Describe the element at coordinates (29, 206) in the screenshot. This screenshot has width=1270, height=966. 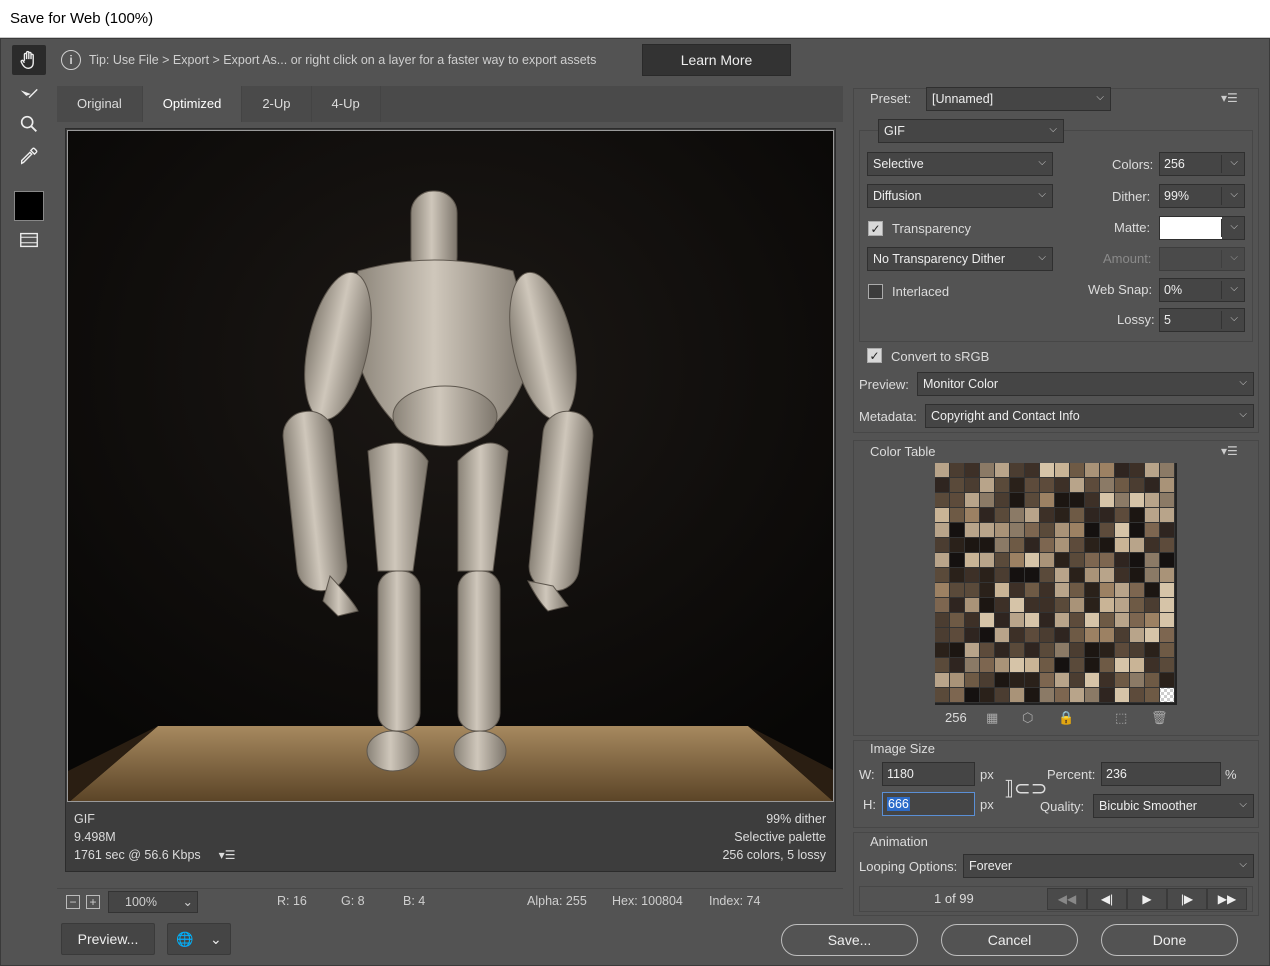
I see `eyedropper-color-swatch` at that location.